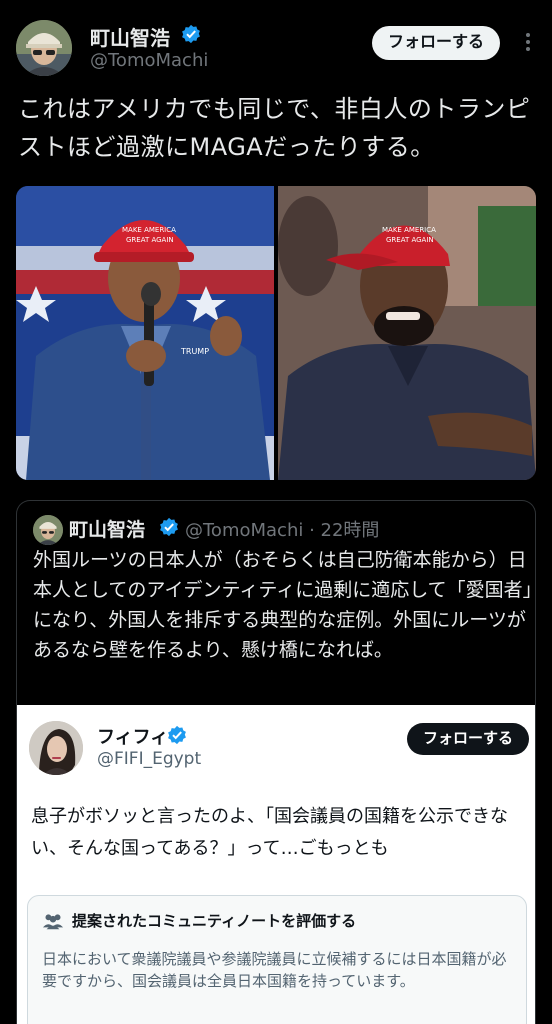  Describe the element at coordinates (214, 920) in the screenshot. I see `community-note-title: 提案されたコミュニティノートを評価する` at that location.